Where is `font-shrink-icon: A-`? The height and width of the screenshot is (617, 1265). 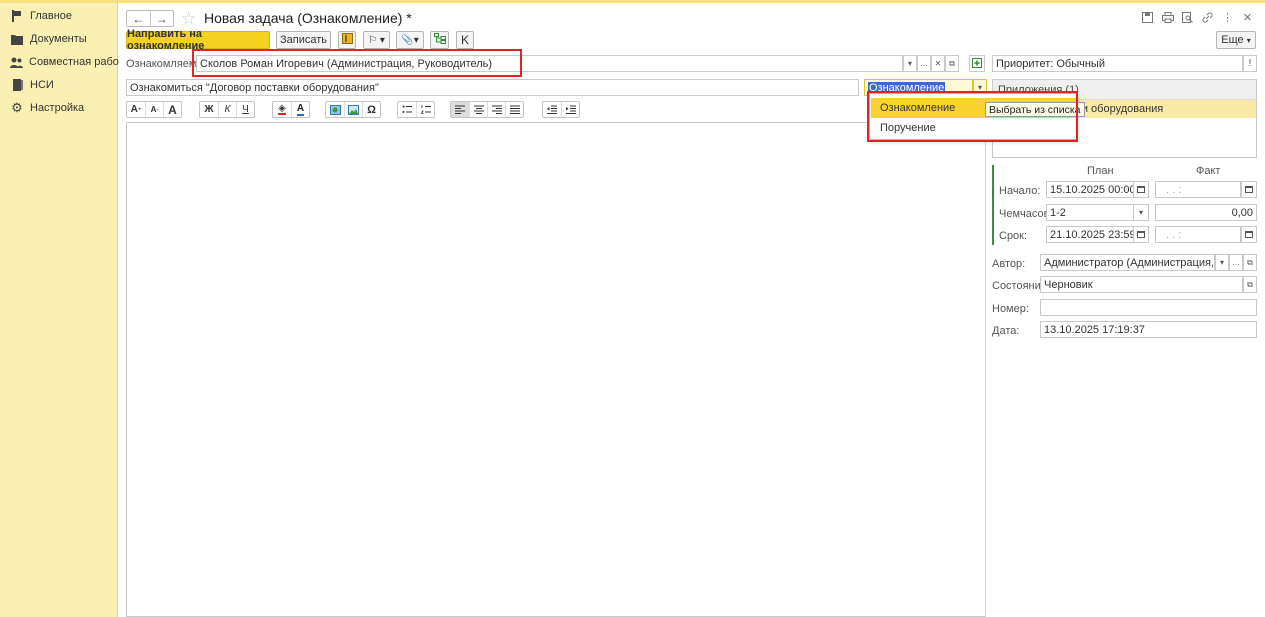 font-shrink-icon: A- is located at coordinates (154, 109).